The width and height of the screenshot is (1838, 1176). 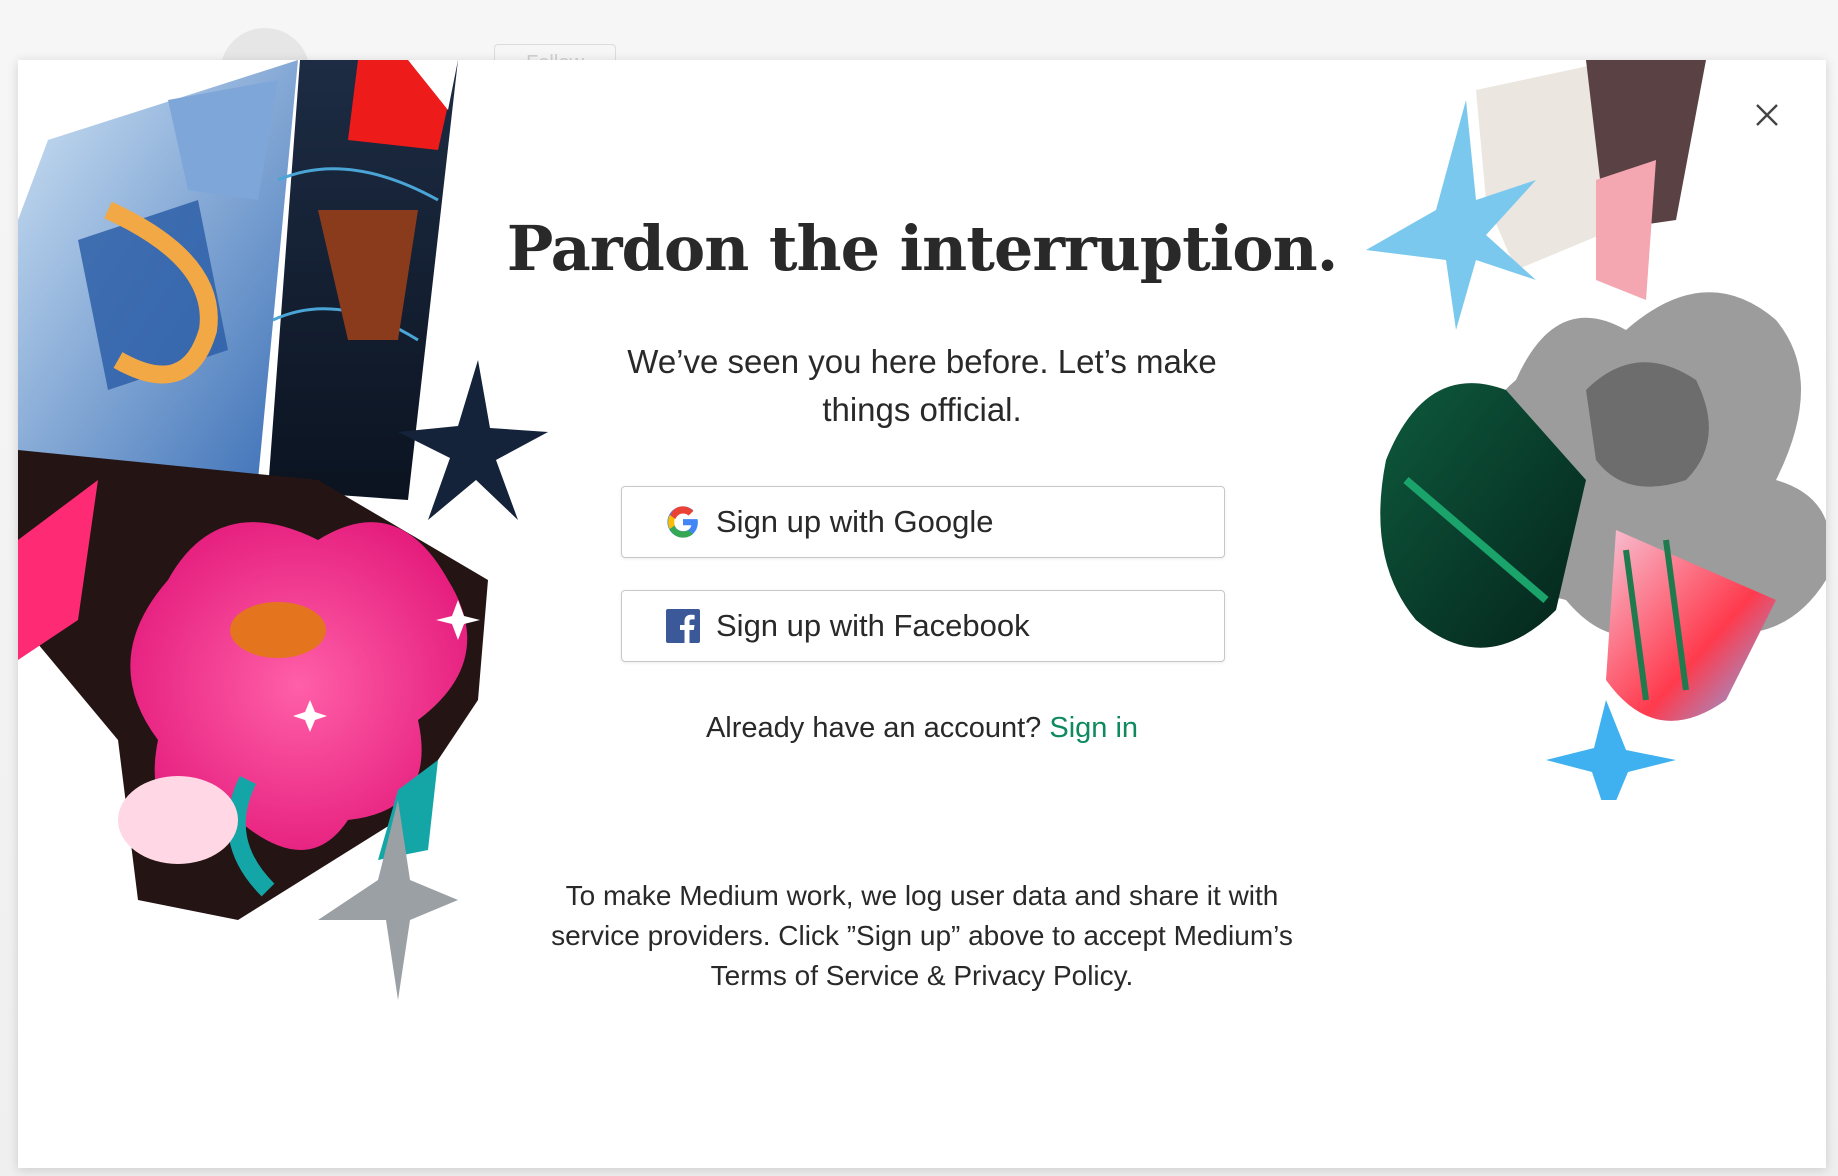 What do you see at coordinates (1093, 728) in the screenshot?
I see `sign-in-link: Sign in` at bounding box center [1093, 728].